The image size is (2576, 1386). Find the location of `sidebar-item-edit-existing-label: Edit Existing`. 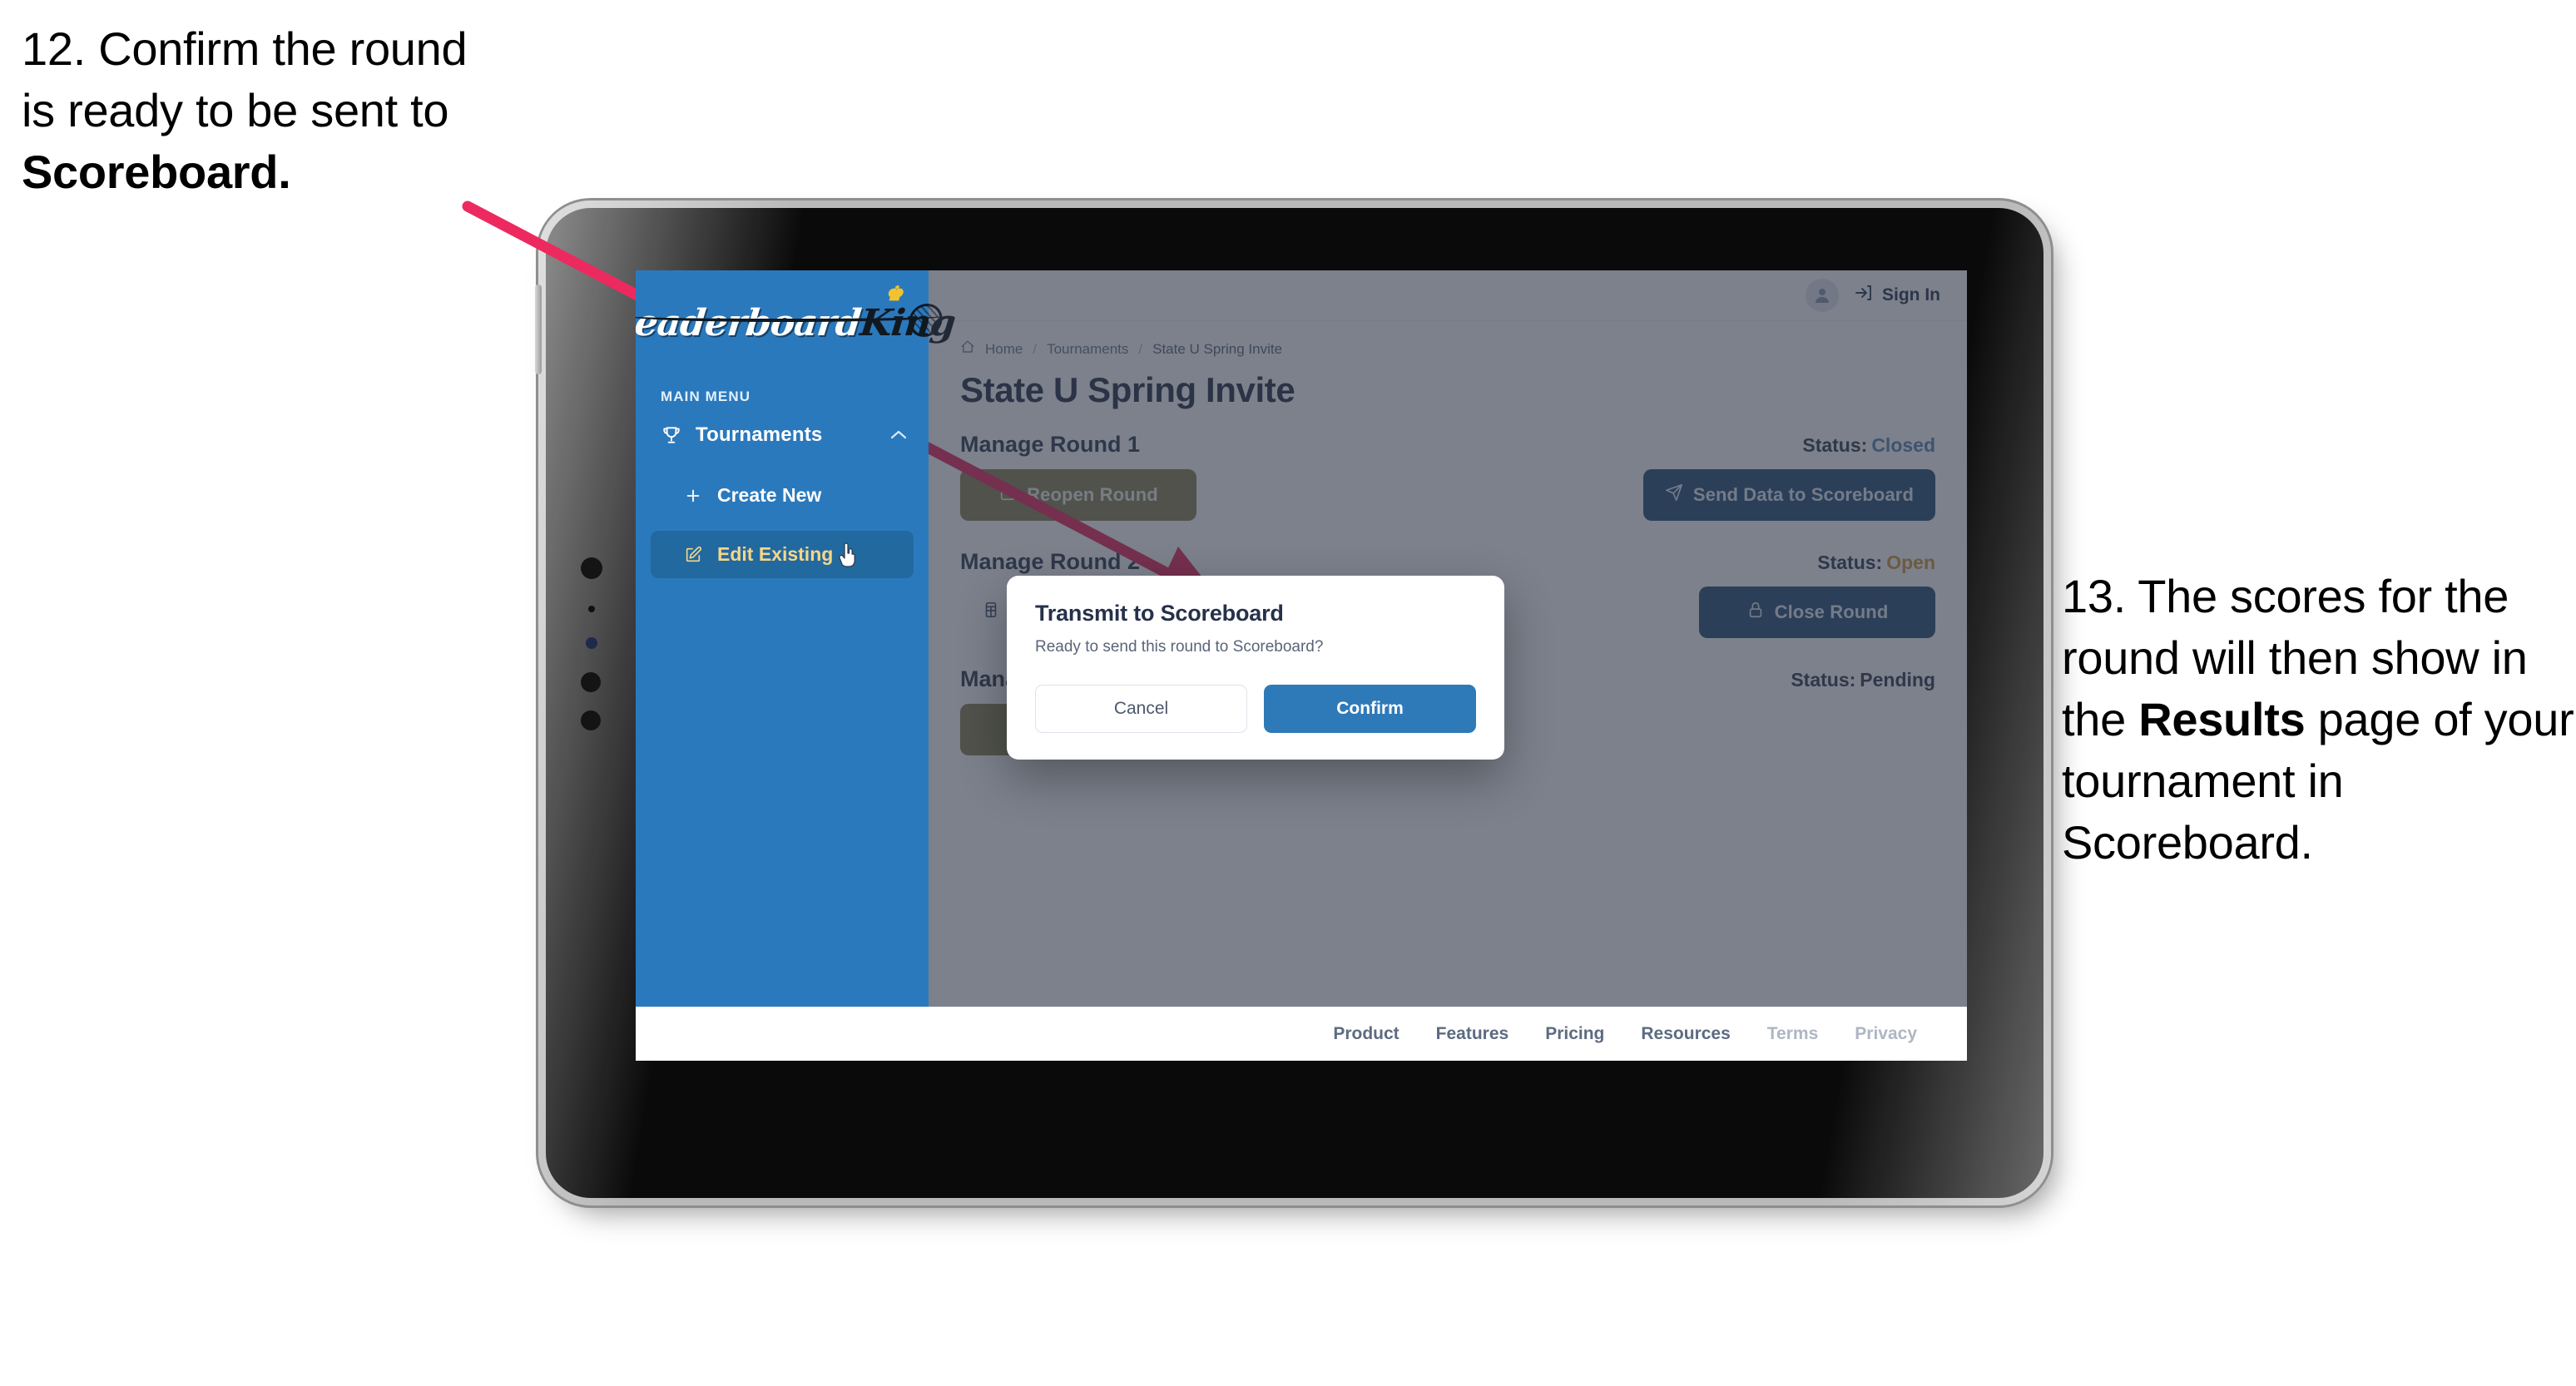

sidebar-item-edit-existing-label: Edit Existing is located at coordinates (776, 554).